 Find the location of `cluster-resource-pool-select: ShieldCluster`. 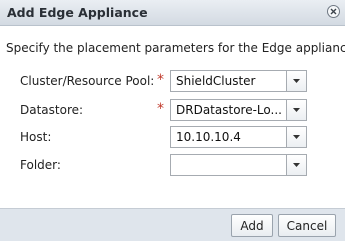

cluster-resource-pool-select: ShieldCluster is located at coordinates (238, 81).